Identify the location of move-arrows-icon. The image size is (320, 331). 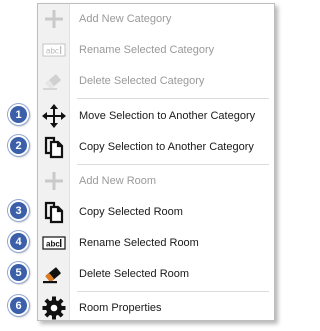
(54, 116).